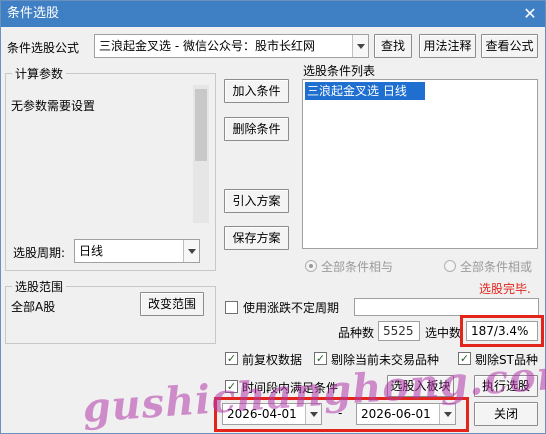  Describe the element at coordinates (320, 358) in the screenshot. I see `exclude-untraded-checkbox: ✓` at that location.